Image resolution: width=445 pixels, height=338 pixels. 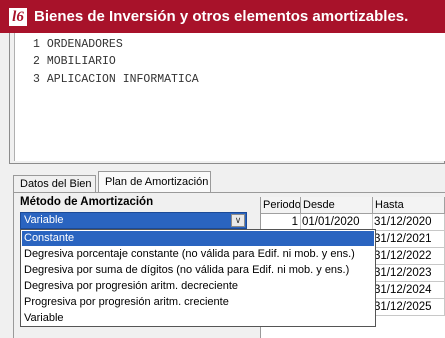 What do you see at coordinates (409, 239) in the screenshot?
I see `table-cell-hasta: 31/12/2021` at bounding box center [409, 239].